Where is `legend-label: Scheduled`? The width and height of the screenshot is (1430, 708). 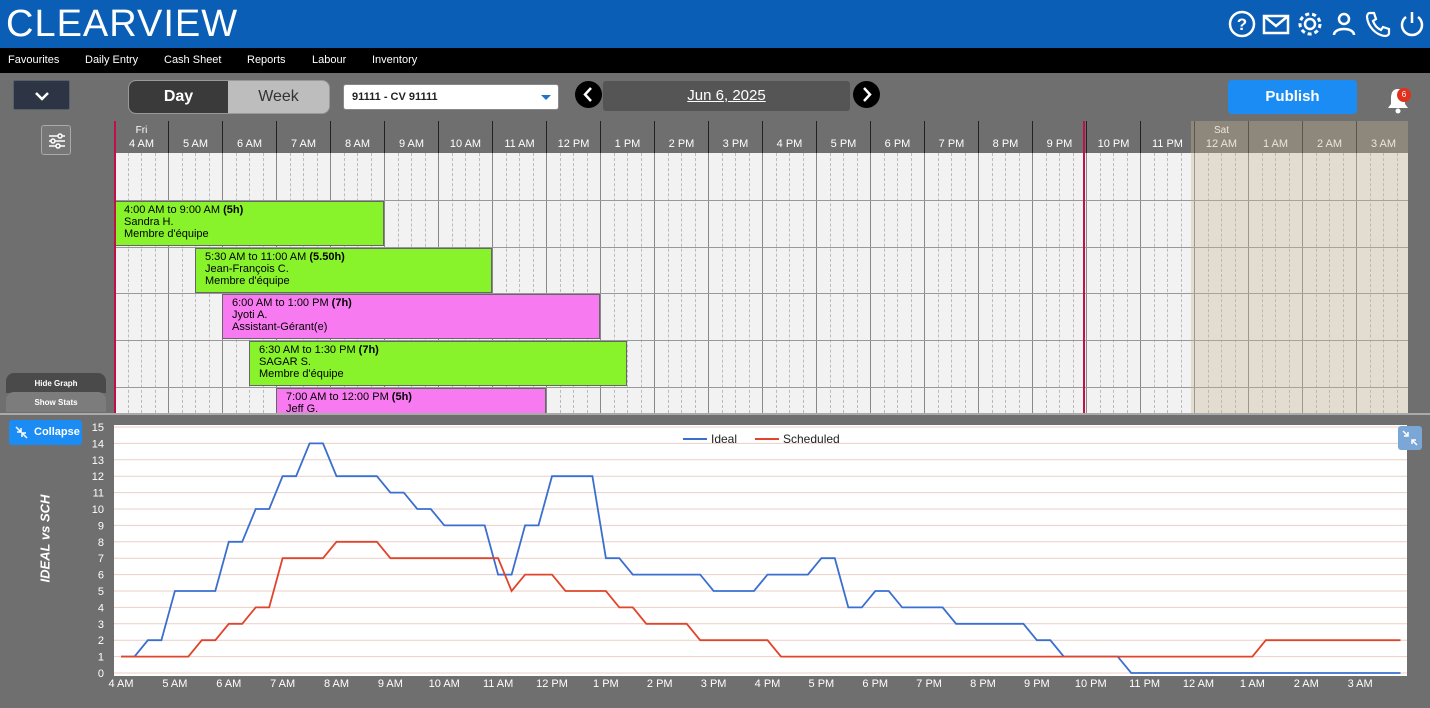
legend-label: Scheduled is located at coordinates (811, 439).